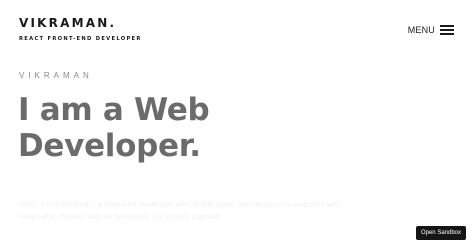 This screenshot has width=474, height=248. I want to click on menu-button: MENU, so click(431, 30).